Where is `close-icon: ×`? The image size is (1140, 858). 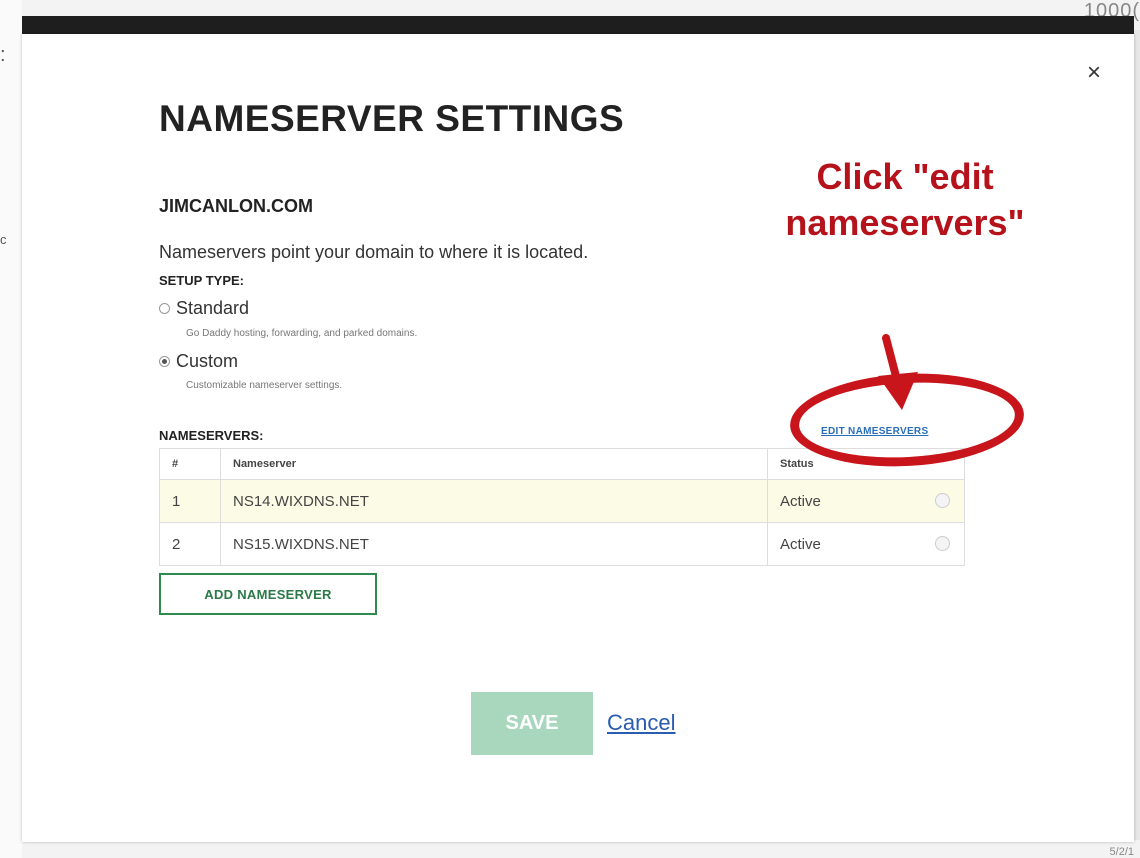 close-icon: × is located at coordinates (1094, 73).